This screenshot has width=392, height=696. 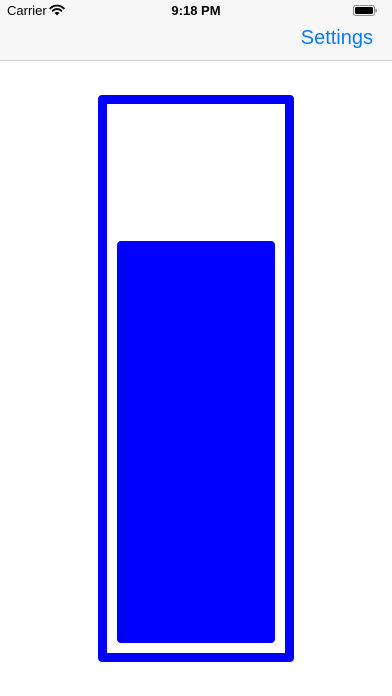 I want to click on navigation-bar: Settings, so click(x=196, y=41).